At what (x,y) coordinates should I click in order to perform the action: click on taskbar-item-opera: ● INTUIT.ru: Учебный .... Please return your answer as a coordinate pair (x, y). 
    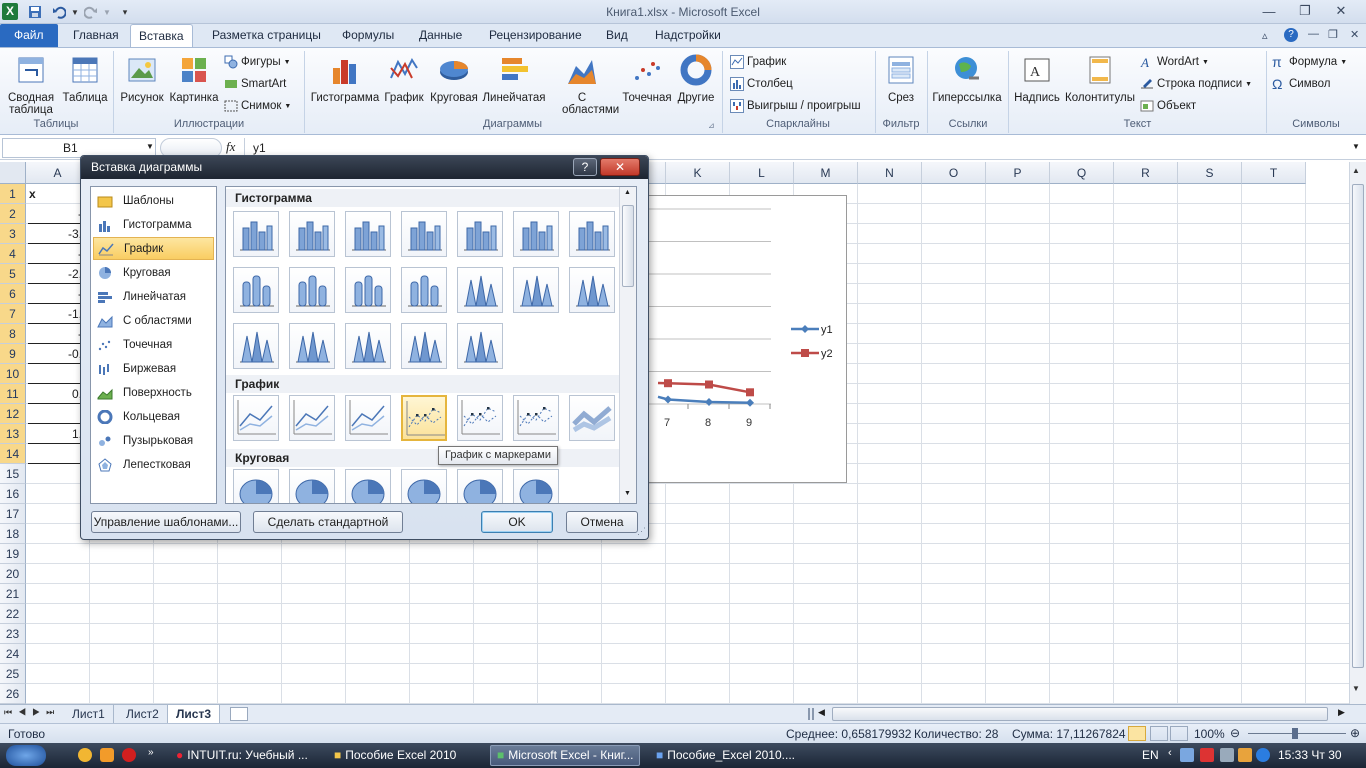
    Looking at the image, I should click on (246, 755).